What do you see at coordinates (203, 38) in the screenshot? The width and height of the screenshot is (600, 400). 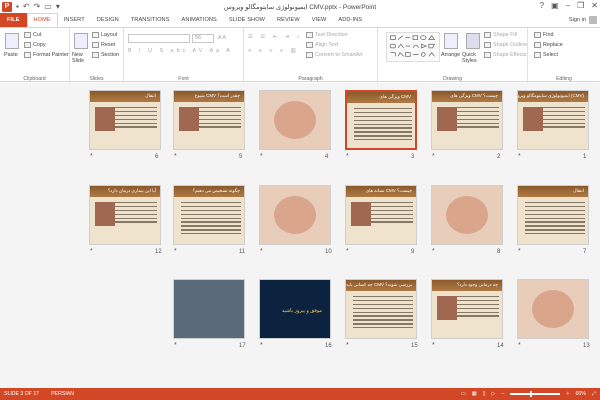 I see `font-size-field: 56` at bounding box center [203, 38].